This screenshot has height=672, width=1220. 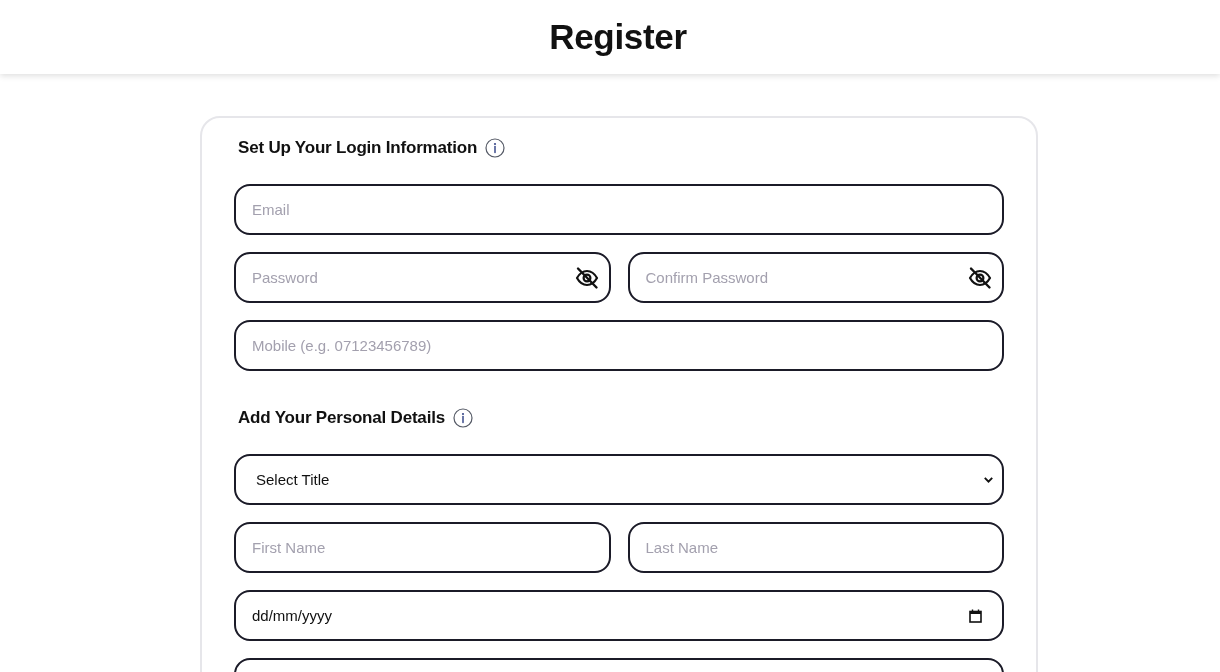 What do you see at coordinates (619, 209) in the screenshot?
I see `input-field: Email` at bounding box center [619, 209].